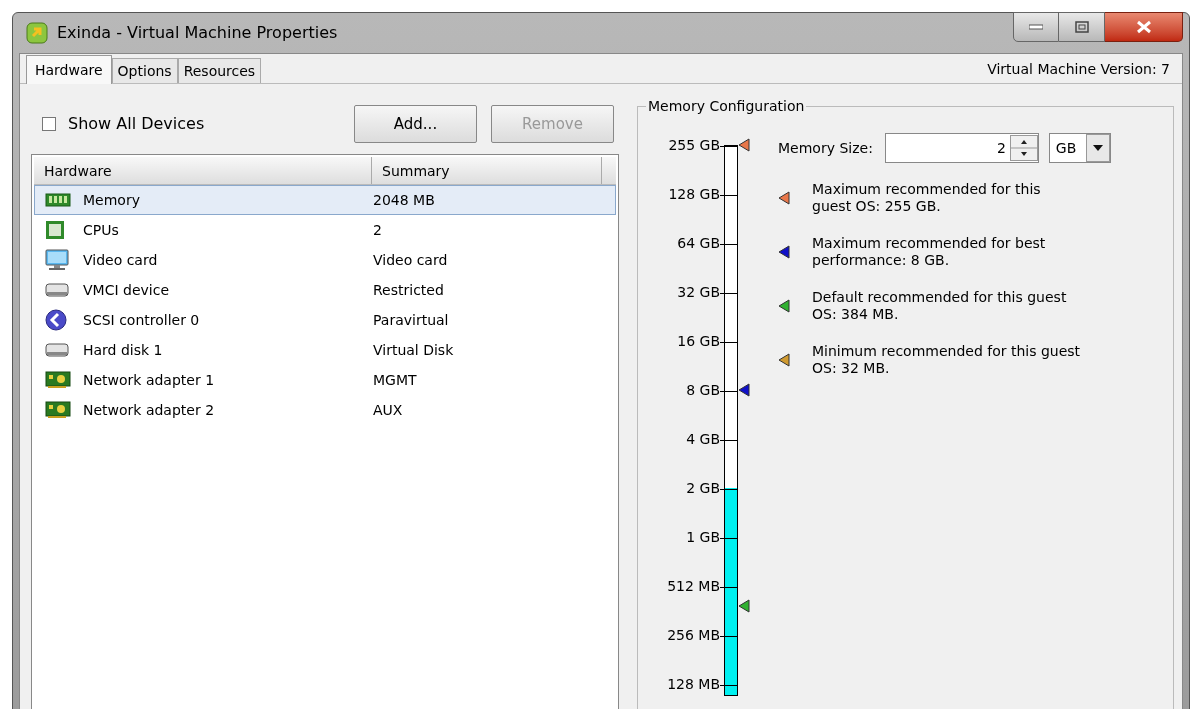 The height and width of the screenshot is (709, 1195). Describe the element at coordinates (197, 33) in the screenshot. I see `window-title: Exinda - Virtual Machine Properties` at that location.